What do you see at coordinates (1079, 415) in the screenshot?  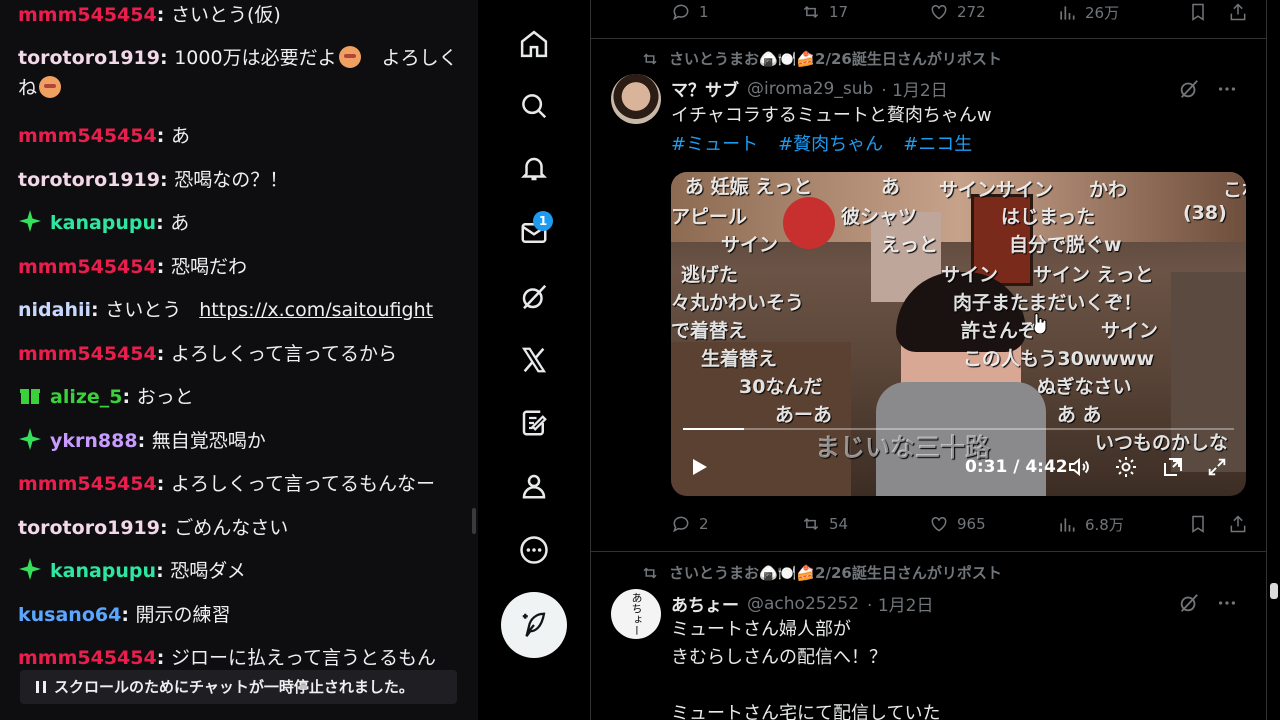 I see `danmaku-comment: あ あ` at bounding box center [1079, 415].